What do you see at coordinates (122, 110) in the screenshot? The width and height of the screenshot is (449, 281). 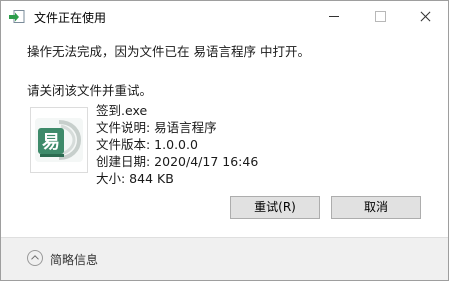 I see `file-name: 签到.exe` at bounding box center [122, 110].